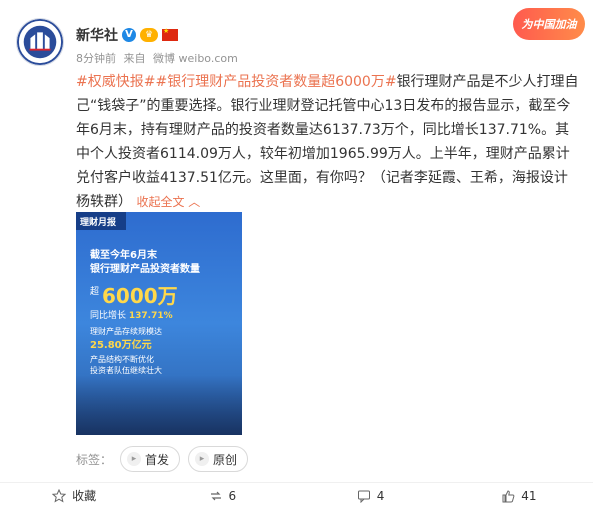 The width and height of the screenshot is (593, 508). Describe the element at coordinates (59, 495) in the screenshot. I see `star-icon` at that location.